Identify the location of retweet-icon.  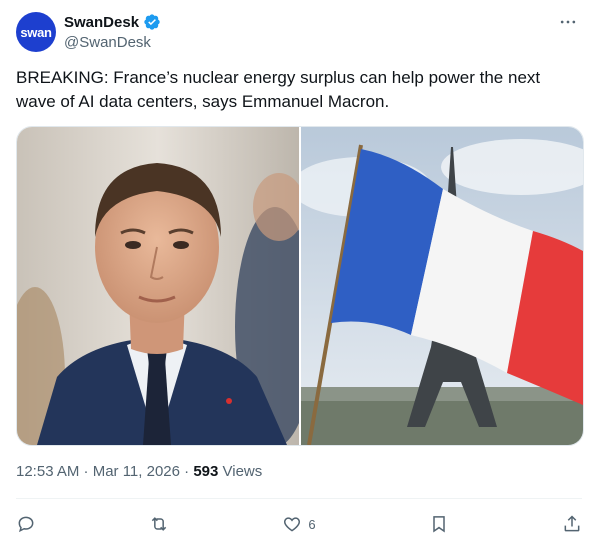
(159, 524).